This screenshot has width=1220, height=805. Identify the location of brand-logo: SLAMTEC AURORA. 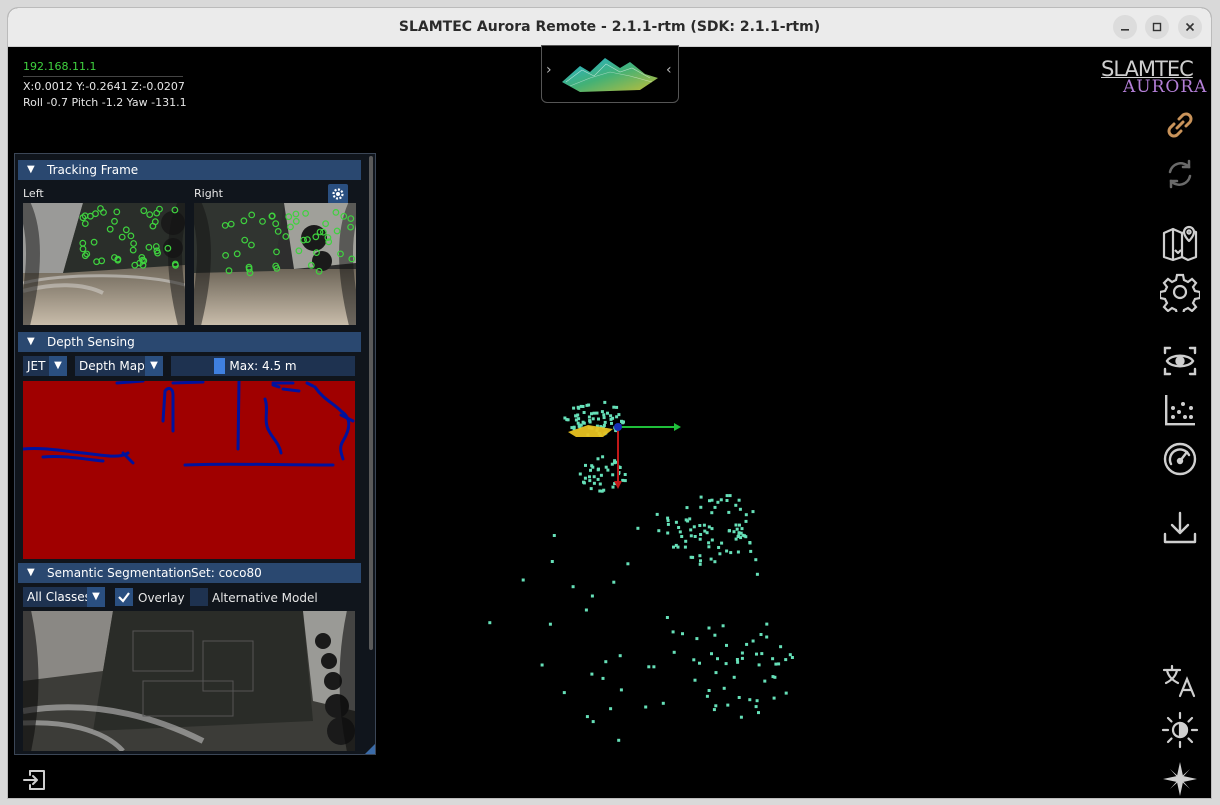
(1153, 77).